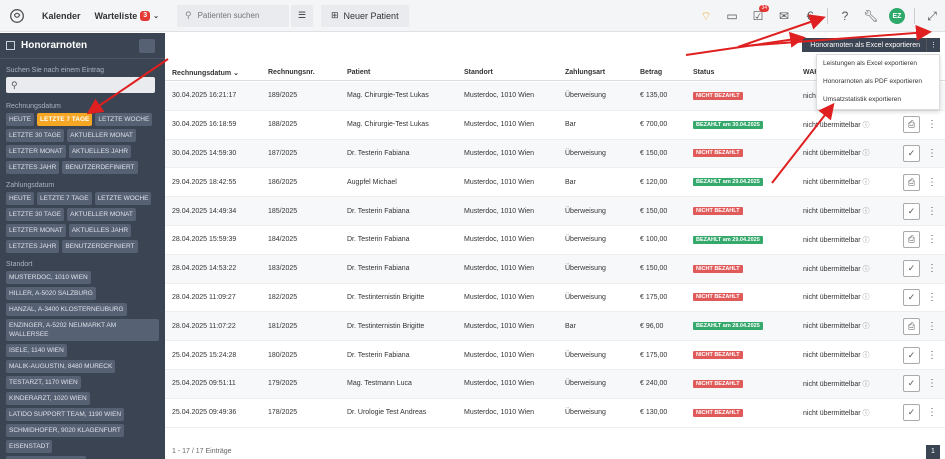 Image resolution: width=945 pixels, height=459 pixels. Describe the element at coordinates (65, 414) in the screenshot. I see `filter-chip: LATIDO SUPPORT TEAM, 1190 WIEN` at that location.